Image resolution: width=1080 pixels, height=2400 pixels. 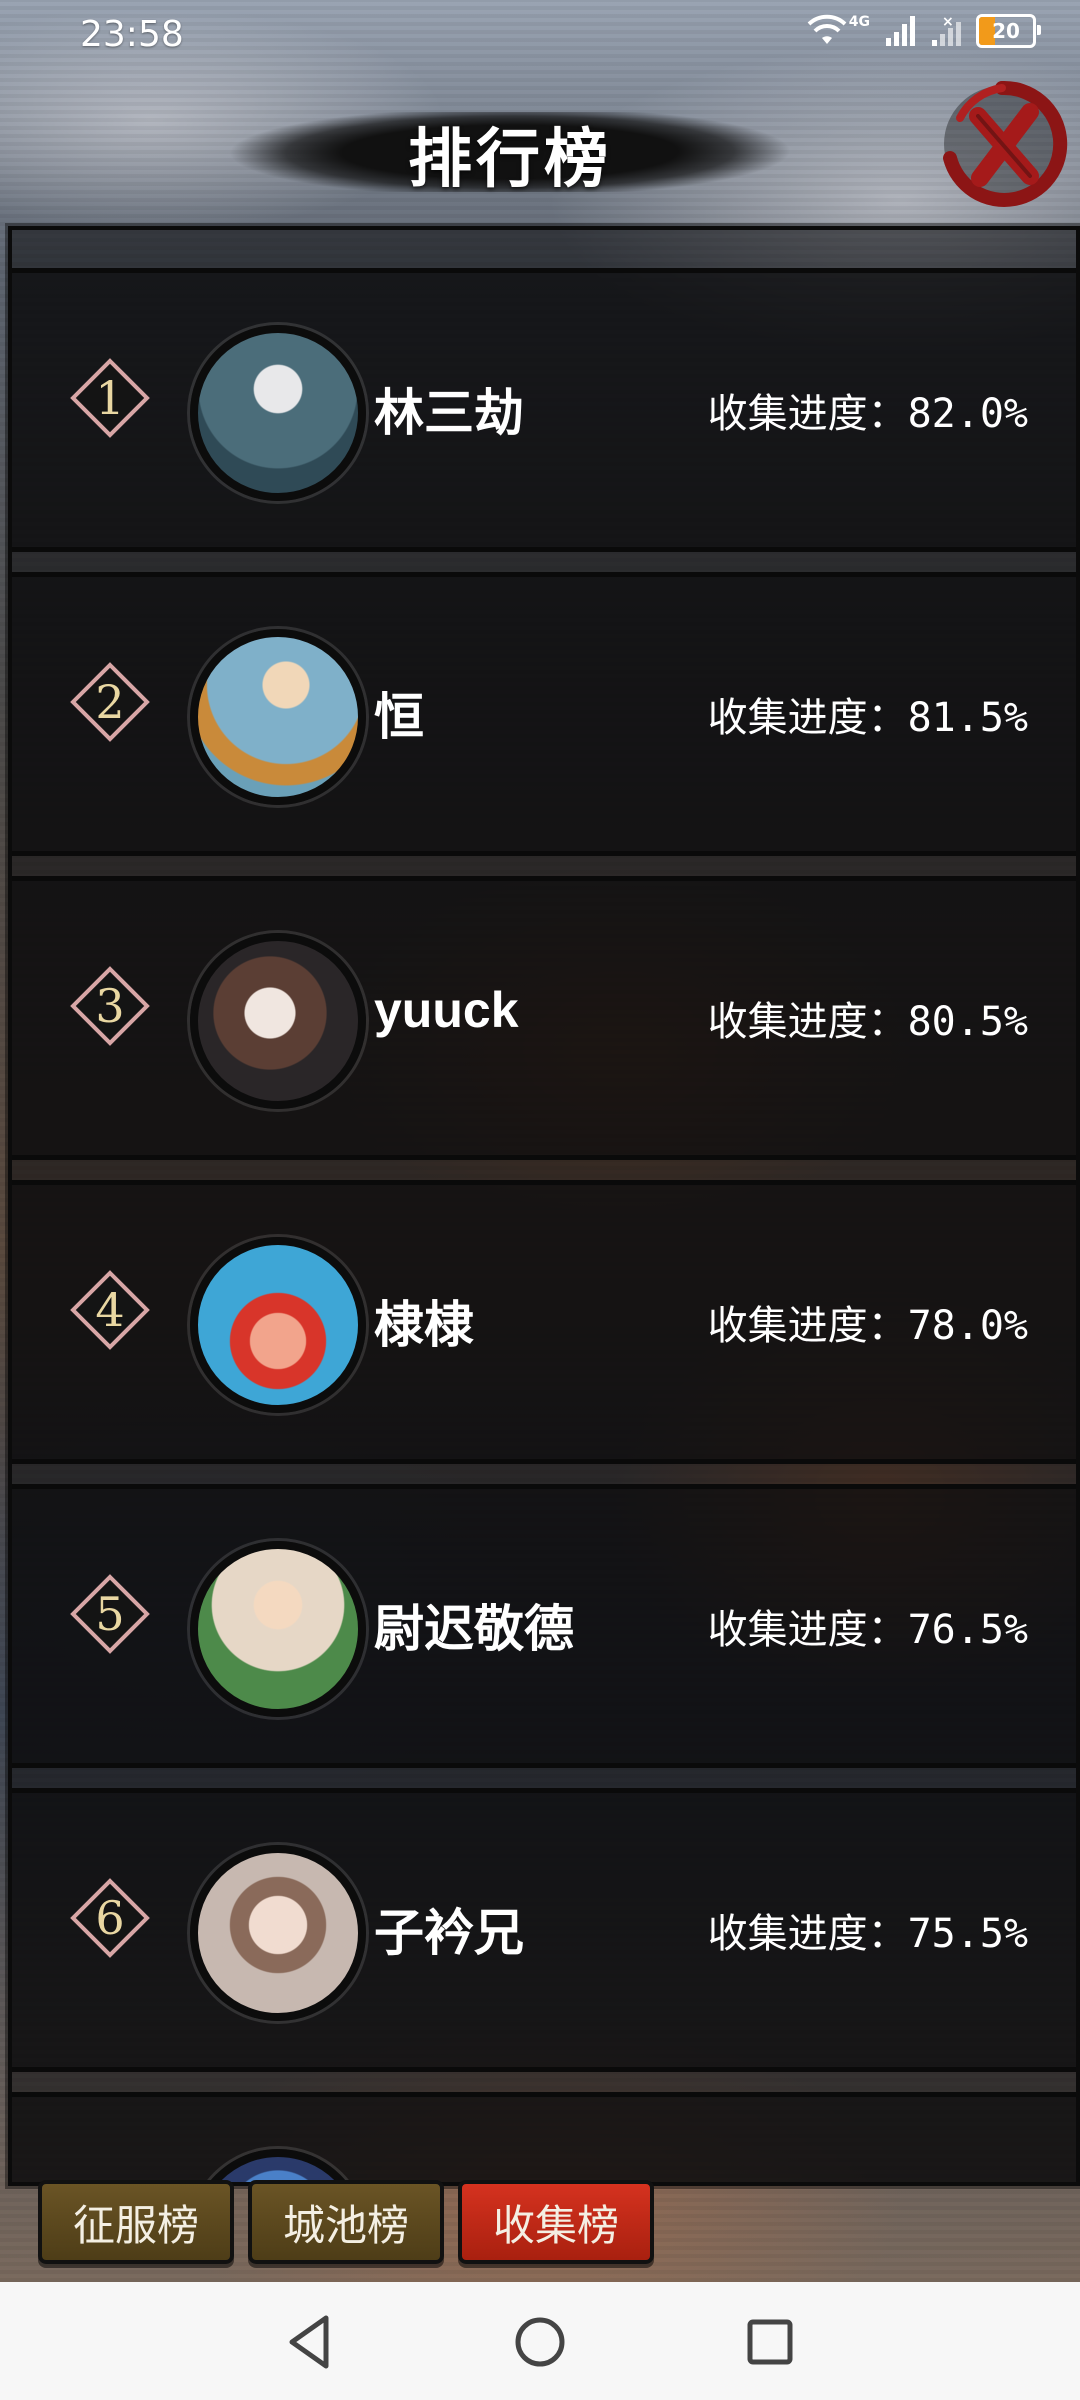 I want to click on status-time: 23:58, so click(x=132, y=34).